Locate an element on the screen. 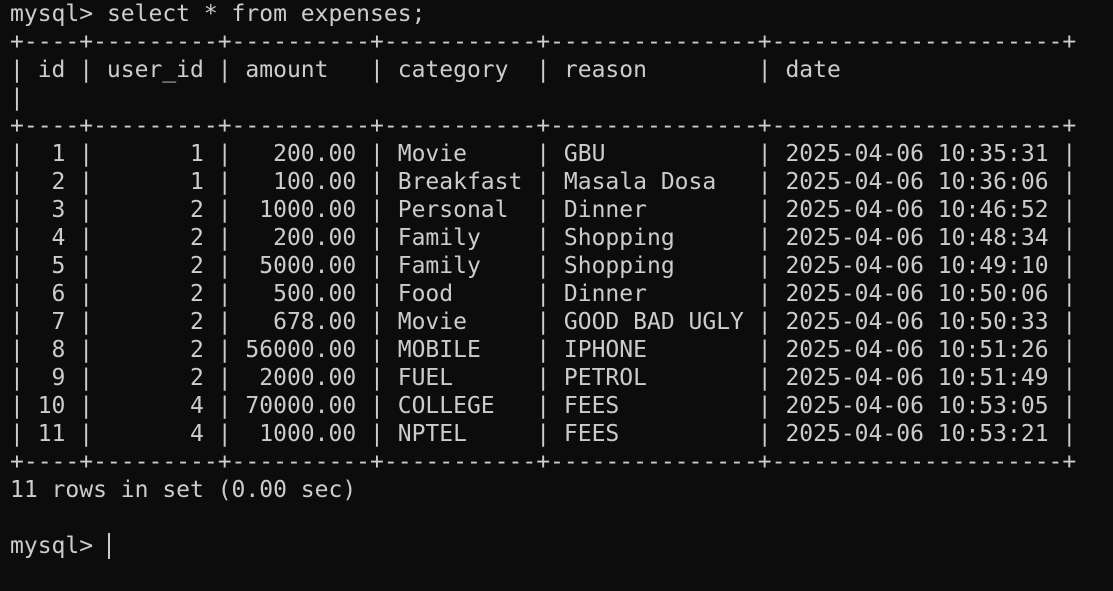  input-line: mysql> is located at coordinates (561, 546).